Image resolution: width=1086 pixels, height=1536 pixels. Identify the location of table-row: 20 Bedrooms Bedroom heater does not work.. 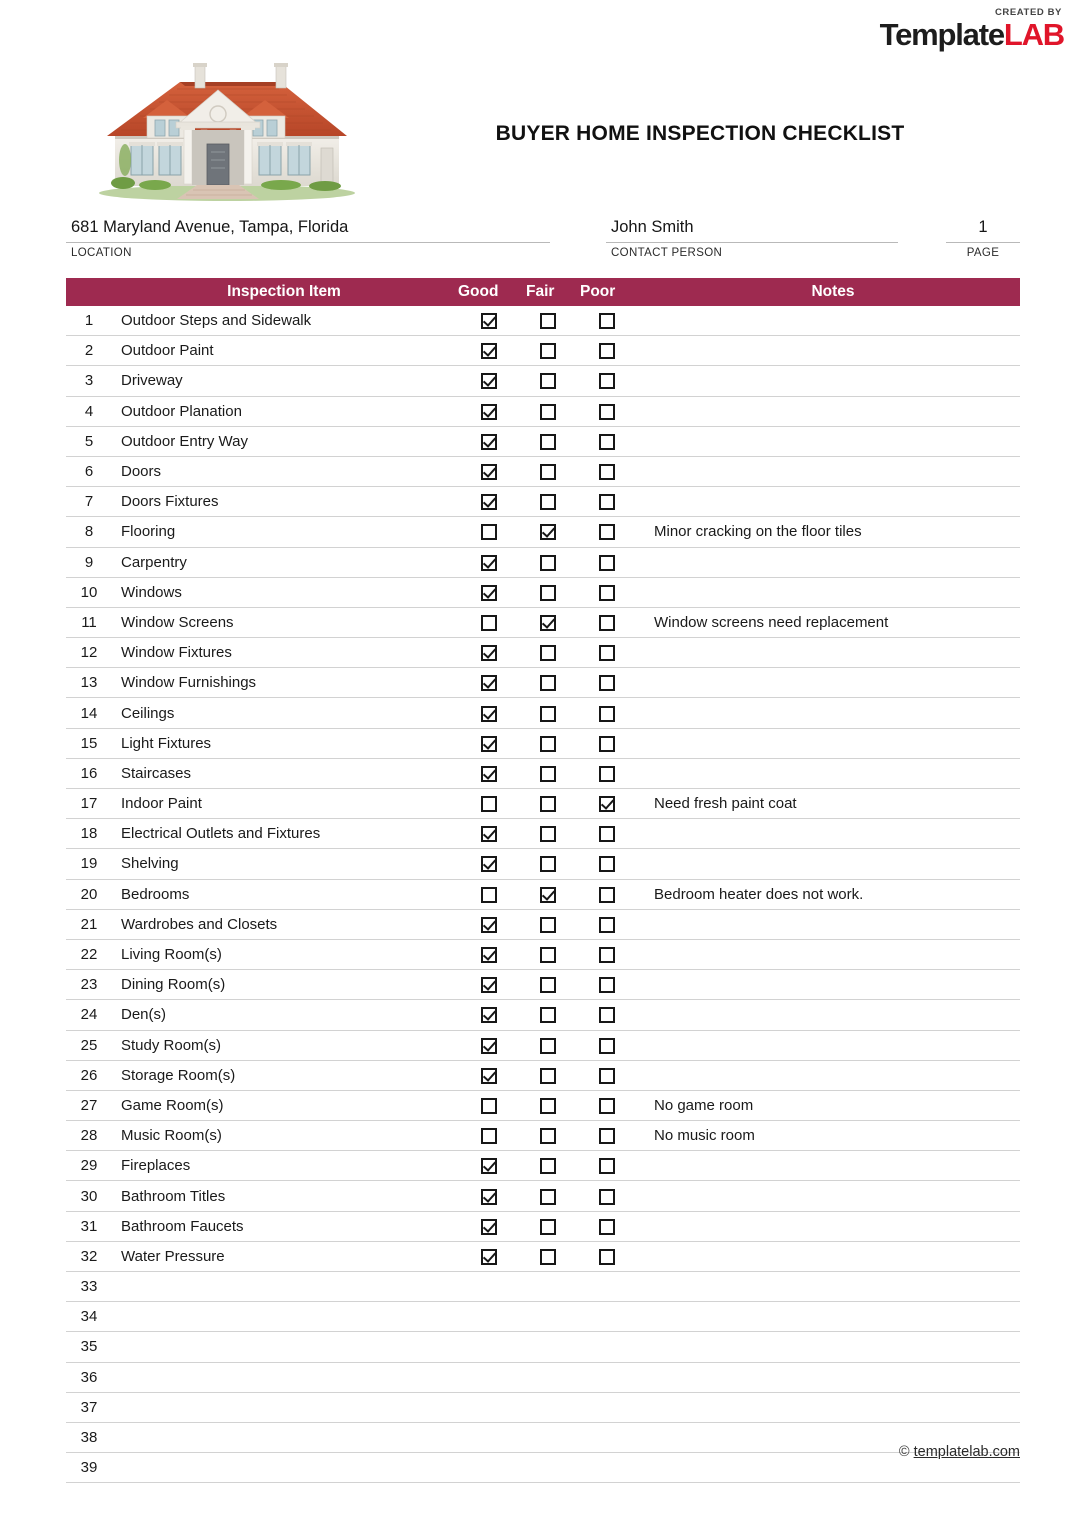
(543, 895).